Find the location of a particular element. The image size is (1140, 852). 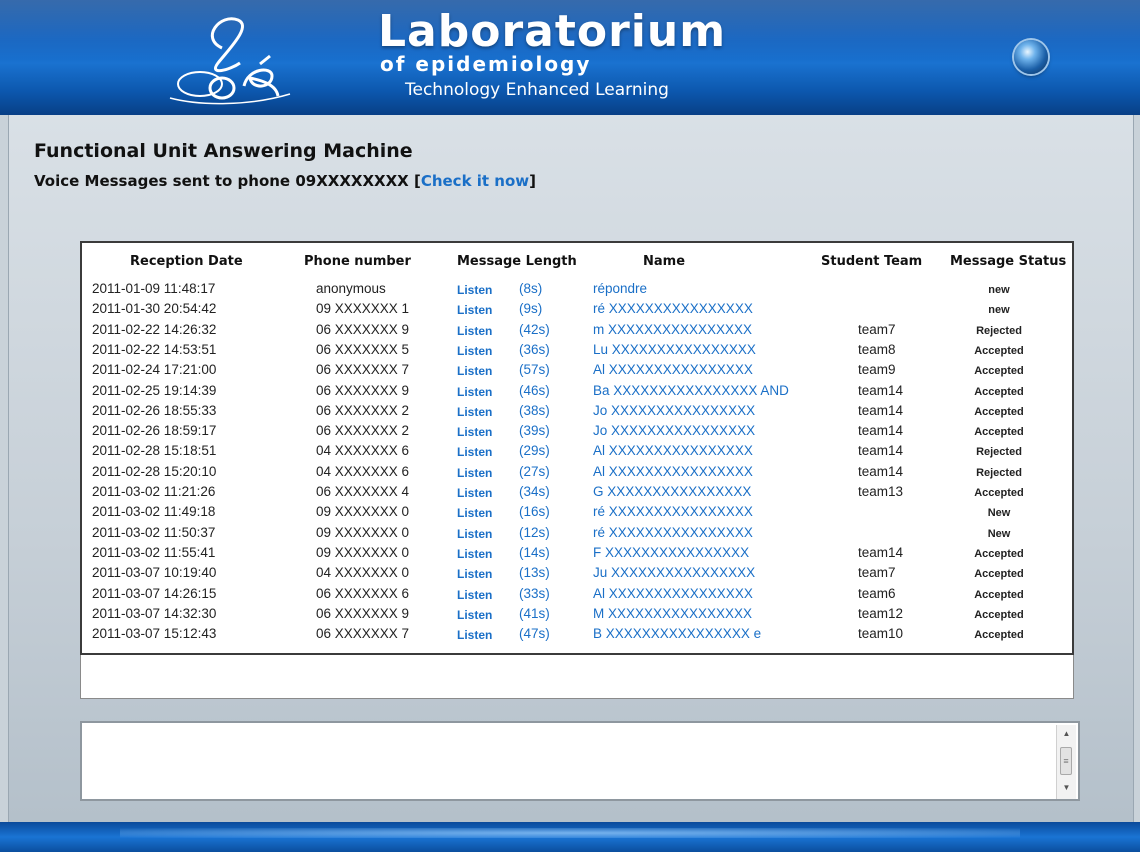

phone-number-cell: 09 XXXXXXX 0 is located at coordinates (363, 512).